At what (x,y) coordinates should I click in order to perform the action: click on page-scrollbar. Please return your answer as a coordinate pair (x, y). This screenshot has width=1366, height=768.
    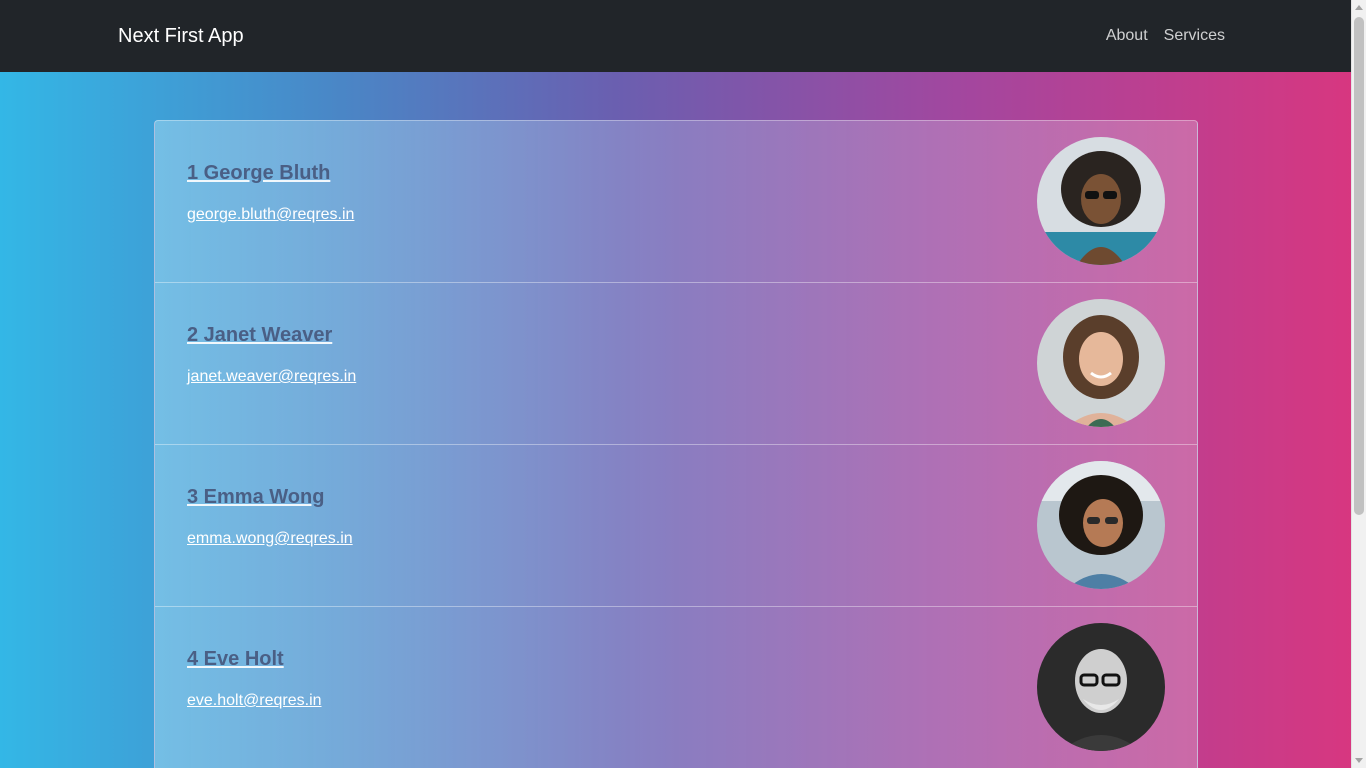
    Looking at the image, I should click on (1358, 384).